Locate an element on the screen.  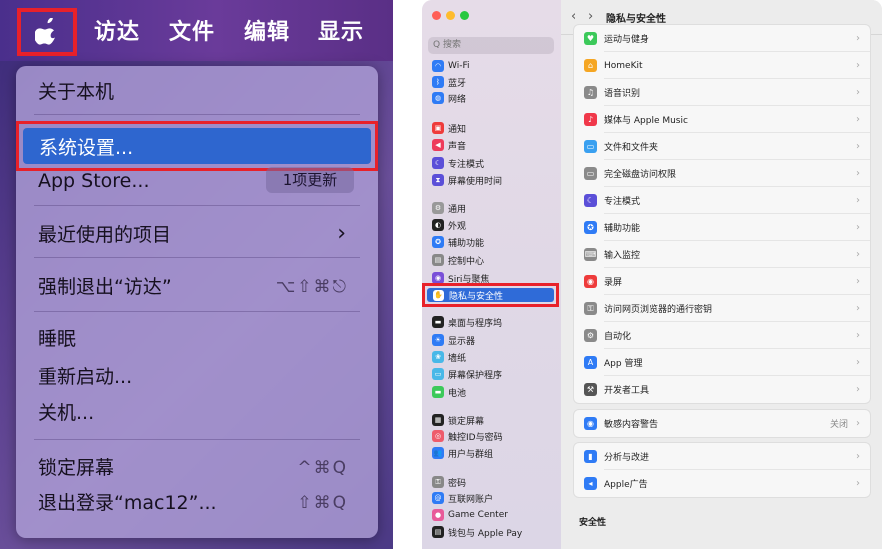
sidebar-item: 👥 用户与群组 is located at coordinates (462, 453).